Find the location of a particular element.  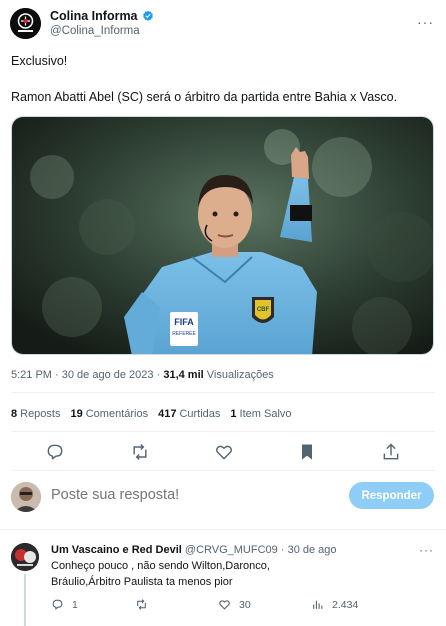

reposts-stat: 8 Reposts is located at coordinates (35, 414).